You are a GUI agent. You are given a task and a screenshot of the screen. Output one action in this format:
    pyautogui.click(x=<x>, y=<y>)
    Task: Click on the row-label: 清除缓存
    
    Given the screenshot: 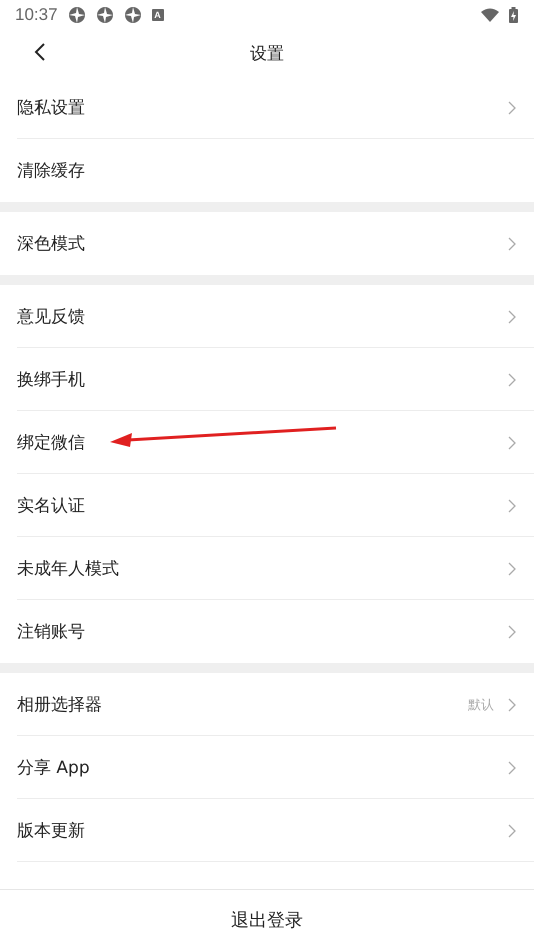 What is the action you would take?
    pyautogui.click(x=51, y=171)
    